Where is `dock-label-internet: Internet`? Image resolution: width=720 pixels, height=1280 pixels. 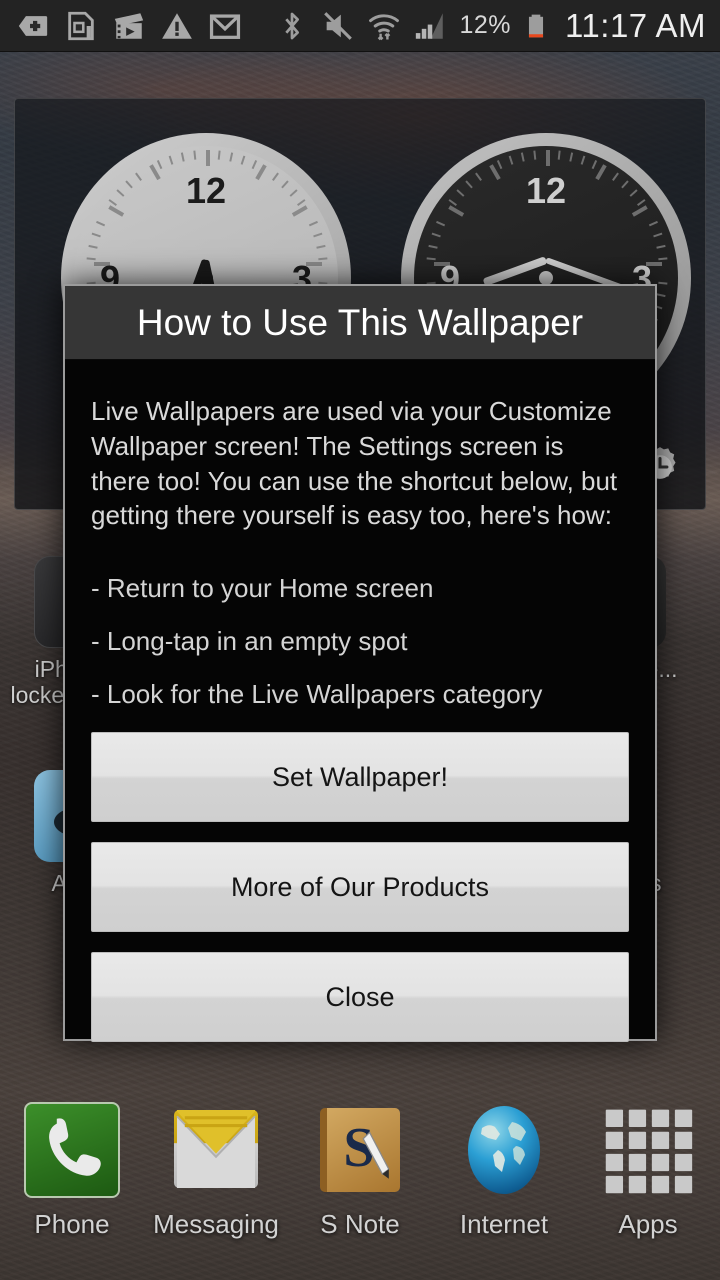
dock-label-internet: Internet is located at coordinates (504, 1224).